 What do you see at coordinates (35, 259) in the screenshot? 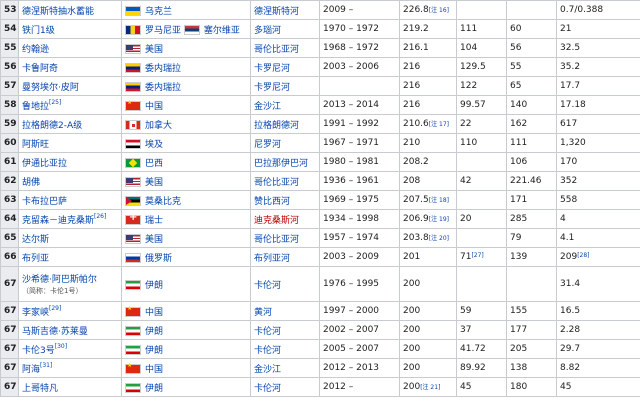
I see `dam-name-link: 布列亚` at bounding box center [35, 259].